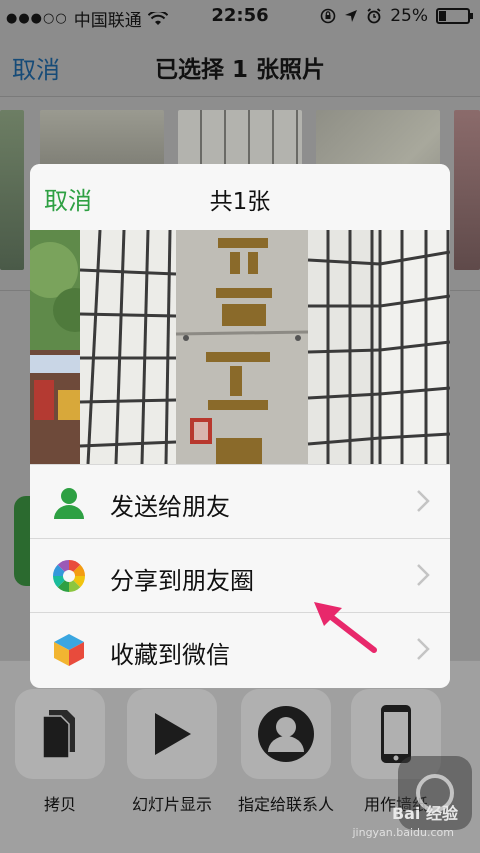 The image size is (480, 853). What do you see at coordinates (170, 507) in the screenshot?
I see `menu-item-label: 发送给朋友` at bounding box center [170, 507].